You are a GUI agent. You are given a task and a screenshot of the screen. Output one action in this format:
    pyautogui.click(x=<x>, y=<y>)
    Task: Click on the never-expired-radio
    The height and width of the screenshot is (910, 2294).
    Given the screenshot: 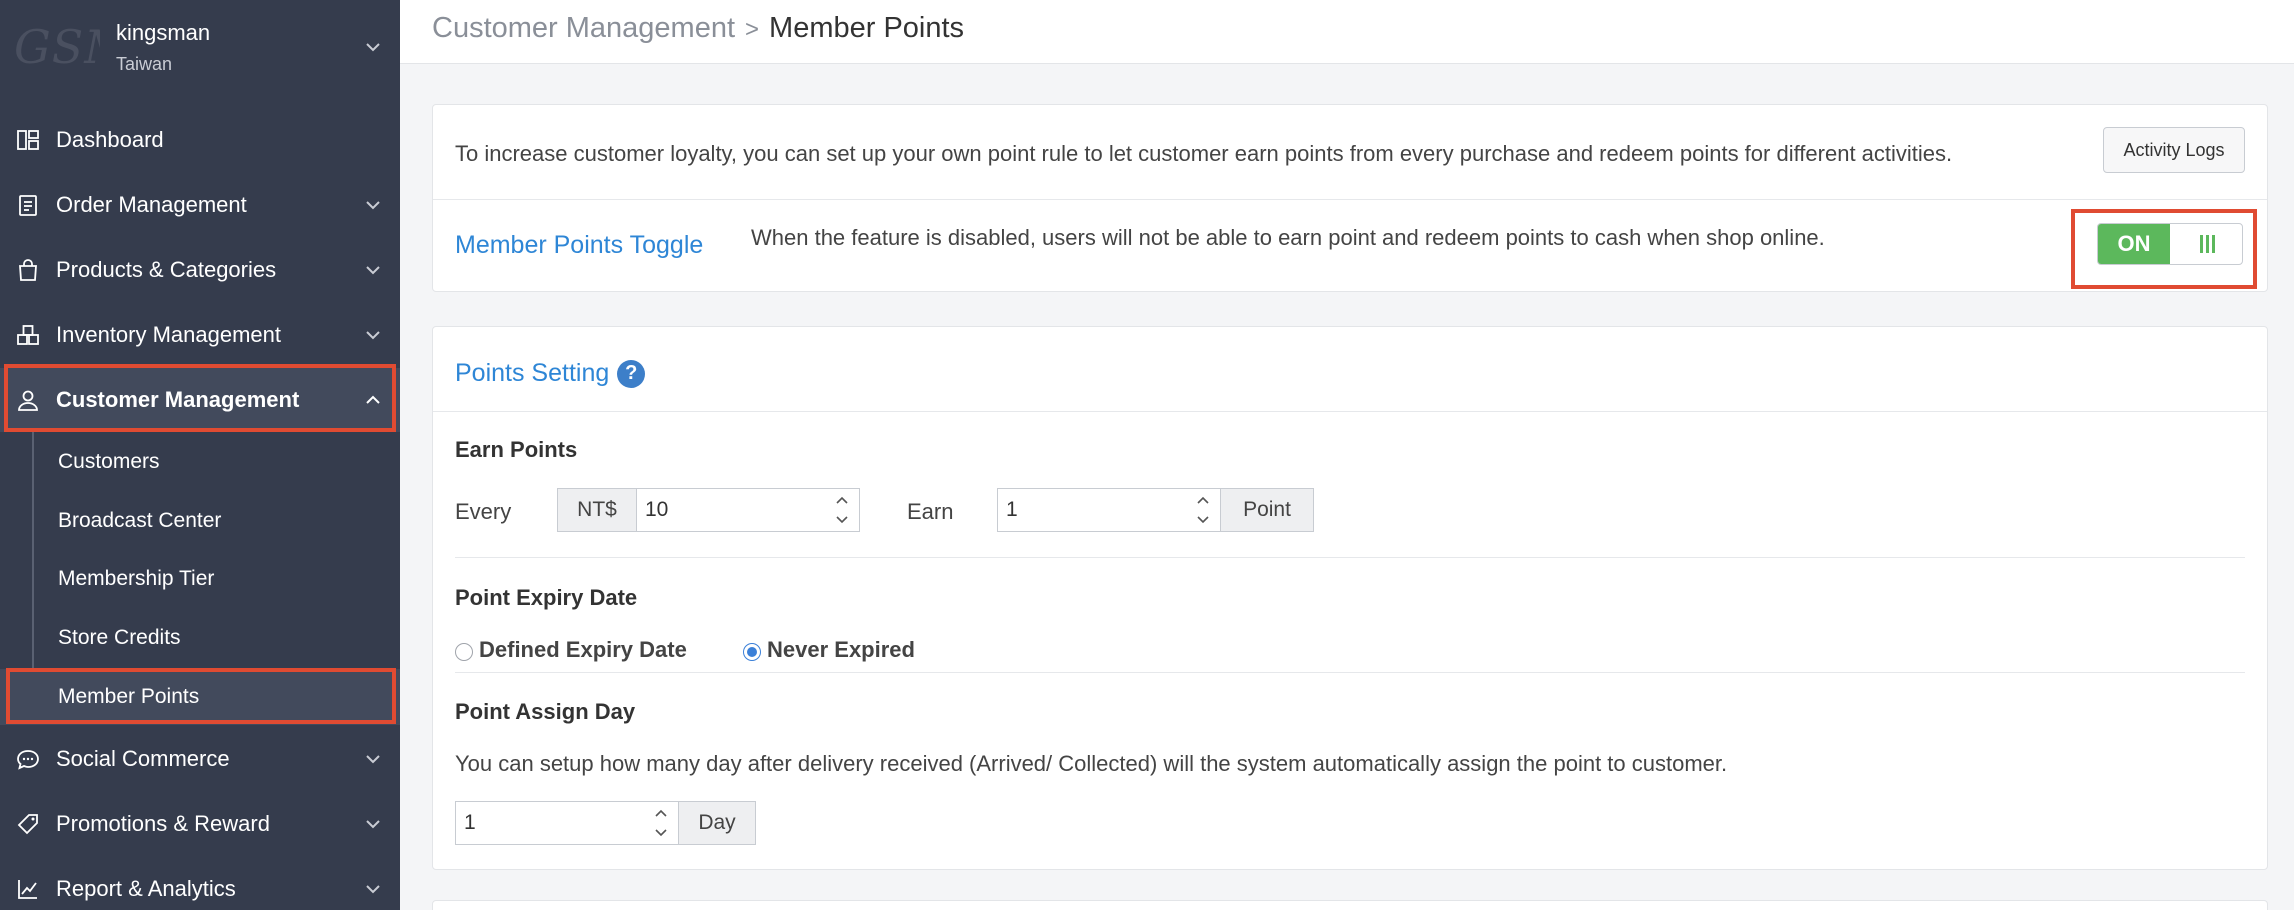 What is the action you would take?
    pyautogui.click(x=752, y=652)
    